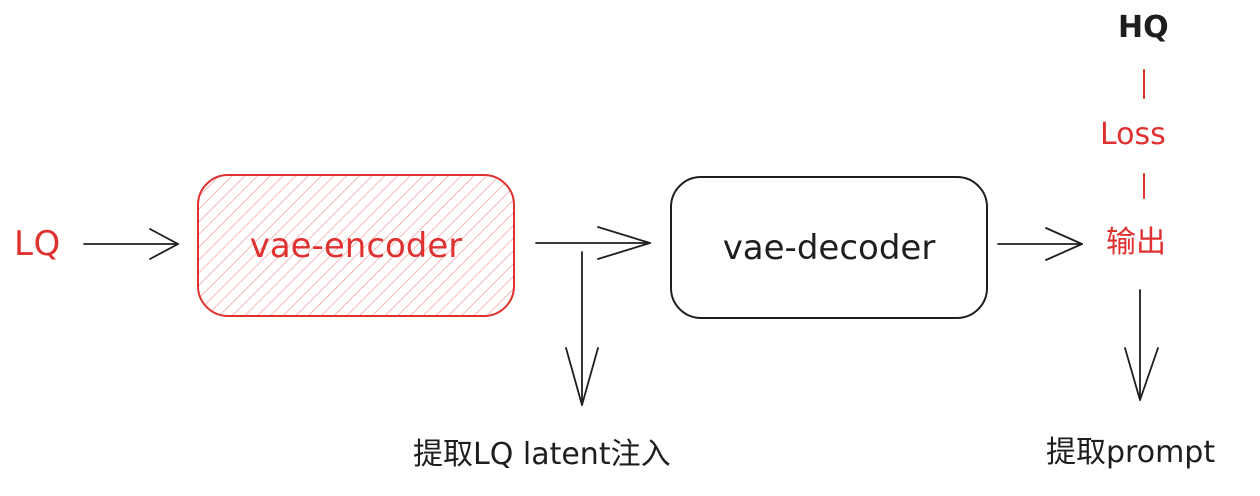 This screenshot has height=496, width=1260. I want to click on output-label: 输出, so click(1136, 242).